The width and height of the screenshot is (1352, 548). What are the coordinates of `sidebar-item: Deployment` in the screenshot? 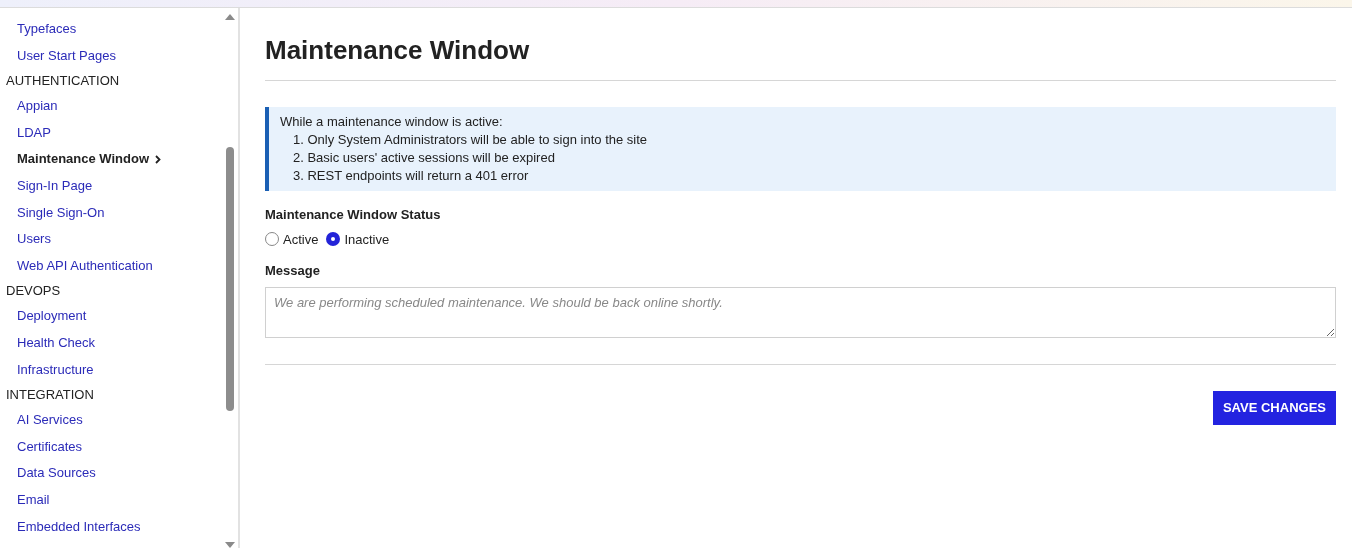 It's located at (122, 316).